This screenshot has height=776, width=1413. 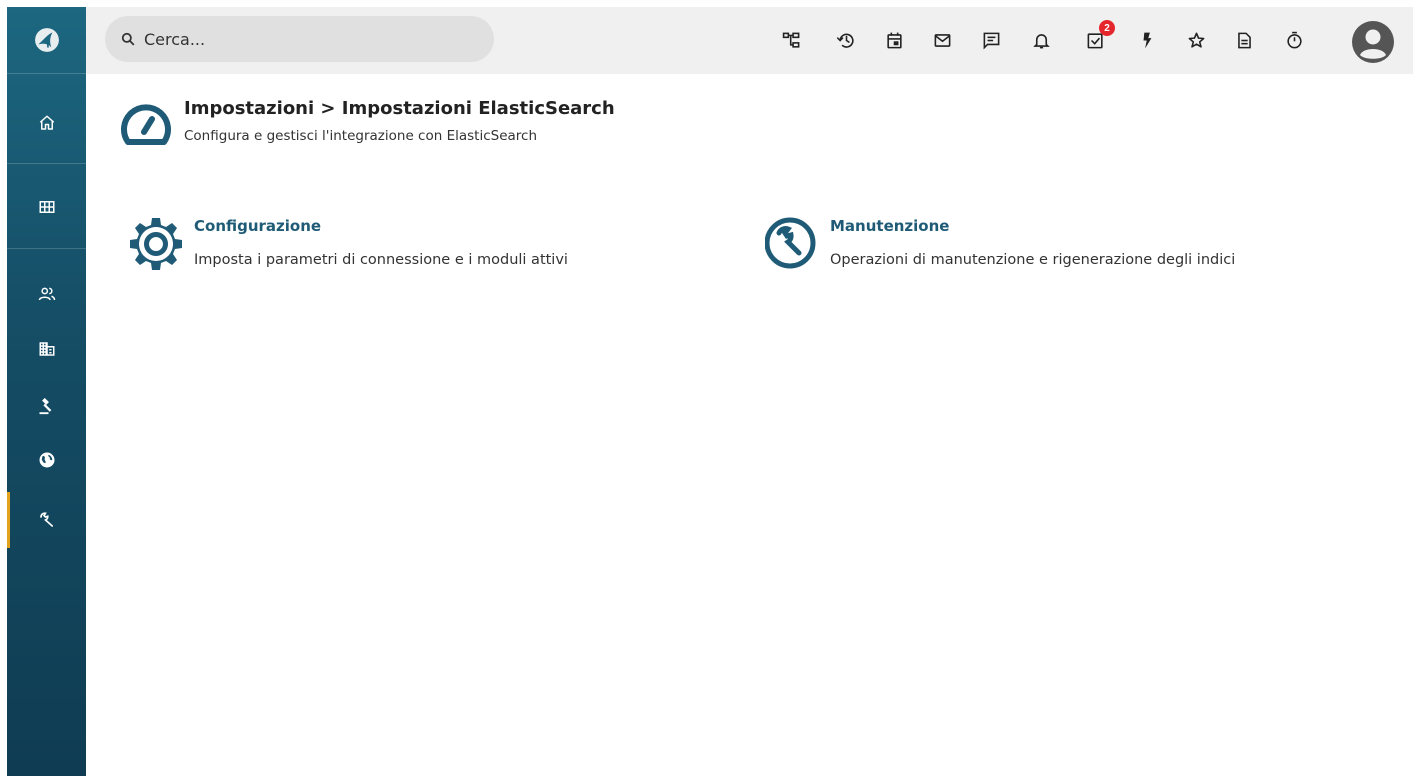 I want to click on bell-icon, so click(x=1041, y=40).